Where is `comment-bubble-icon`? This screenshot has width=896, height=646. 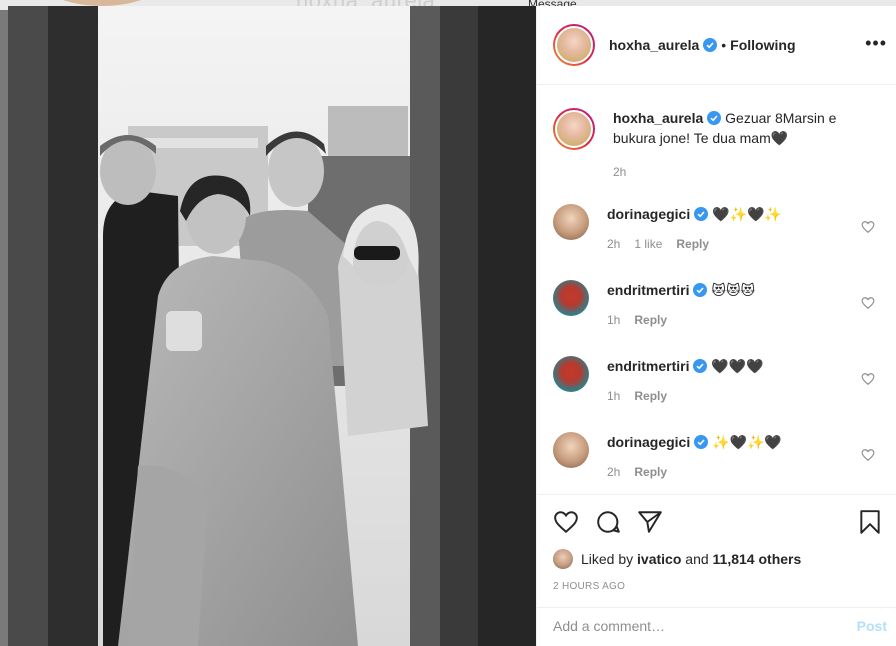
comment-bubble-icon is located at coordinates (608, 522).